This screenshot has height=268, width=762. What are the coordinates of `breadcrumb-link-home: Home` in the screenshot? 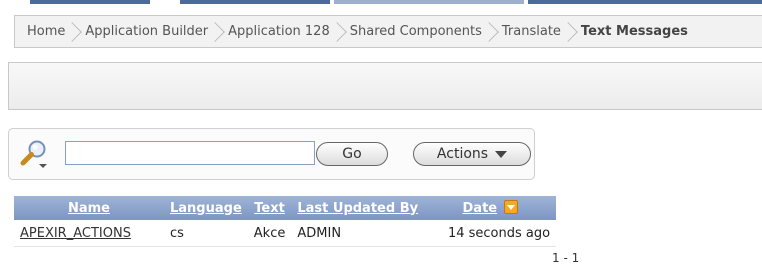 It's located at (46, 31).